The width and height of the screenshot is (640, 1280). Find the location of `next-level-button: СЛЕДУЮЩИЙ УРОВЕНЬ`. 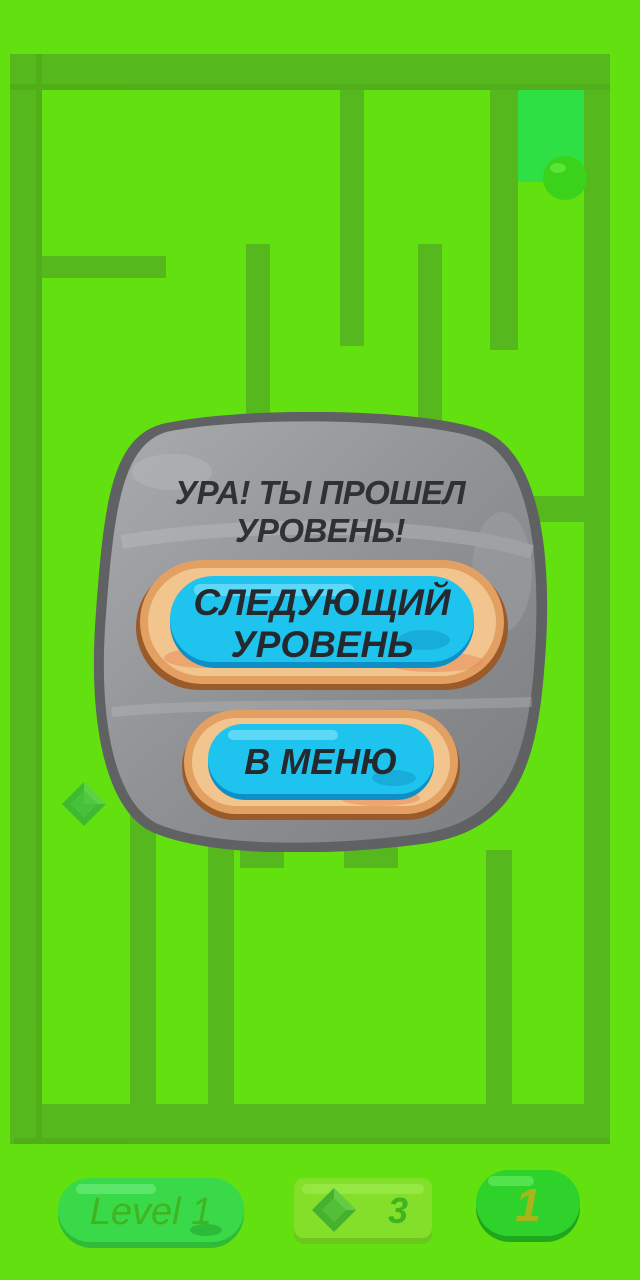

next-level-button: СЛЕДУЮЩИЙ УРОВЕНЬ is located at coordinates (322, 626).